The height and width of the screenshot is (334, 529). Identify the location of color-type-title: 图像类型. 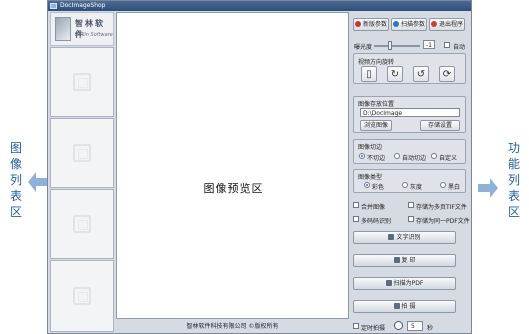
(370, 177).